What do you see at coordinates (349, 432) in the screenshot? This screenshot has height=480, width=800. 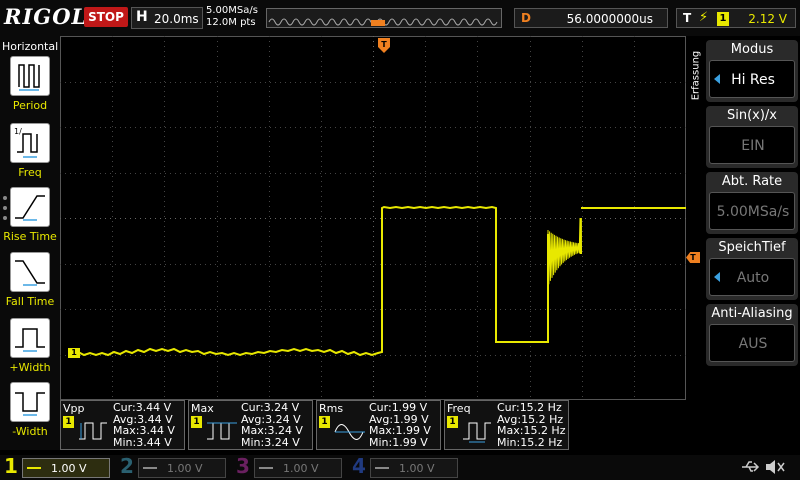 I see `rms-icon` at bounding box center [349, 432].